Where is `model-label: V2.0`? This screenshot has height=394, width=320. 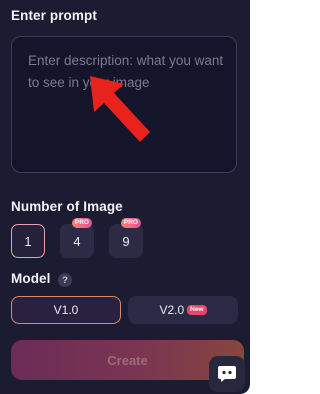 model-label: V2.0 is located at coordinates (172, 310).